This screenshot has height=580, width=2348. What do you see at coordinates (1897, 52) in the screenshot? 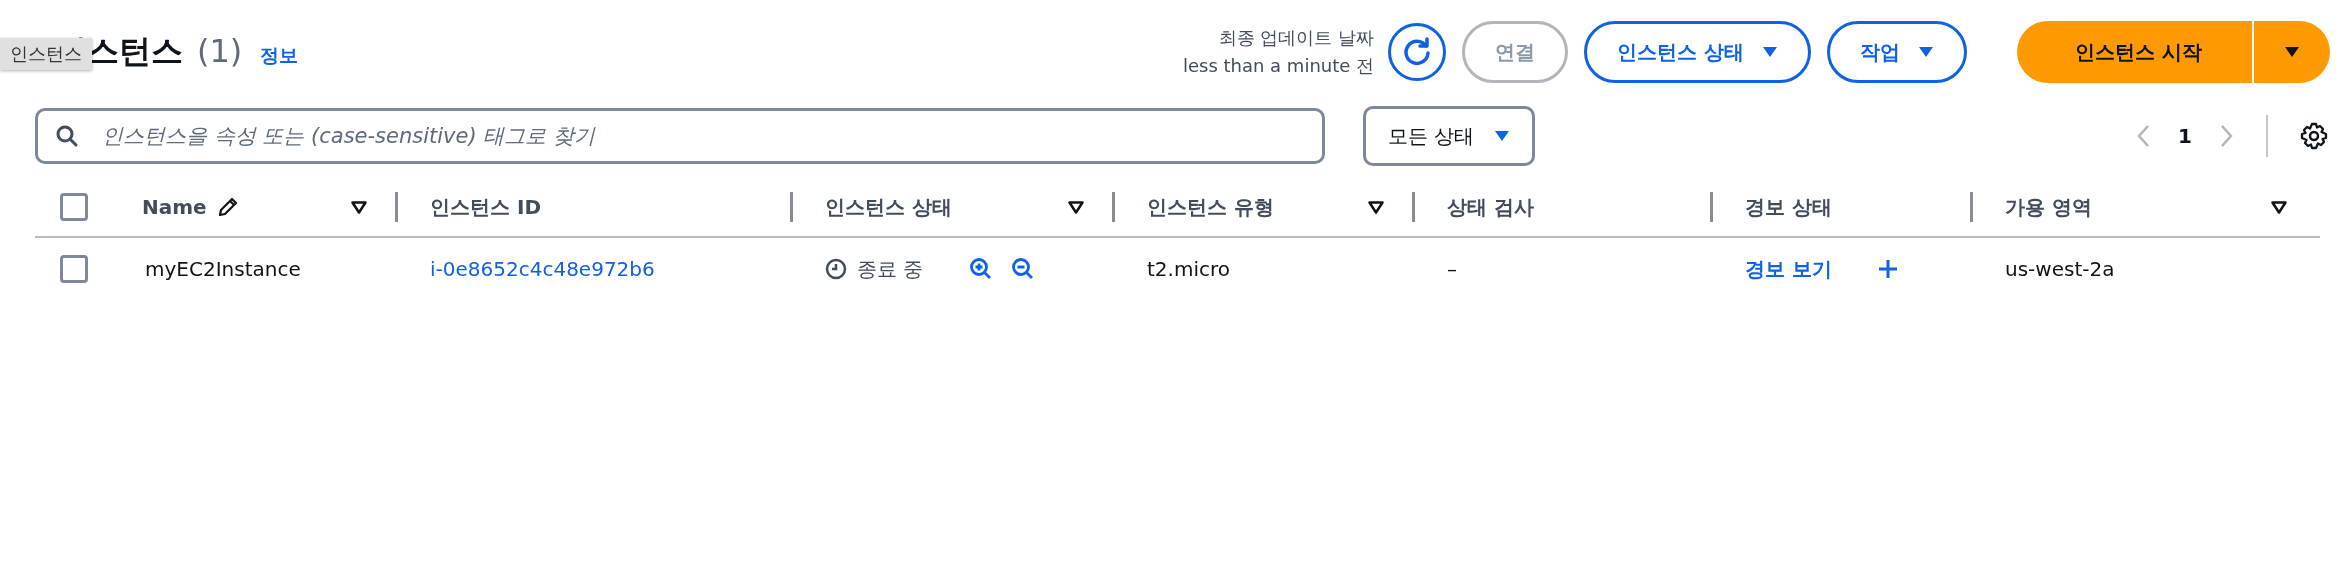
I see `dropdown-button: 작업` at bounding box center [1897, 52].